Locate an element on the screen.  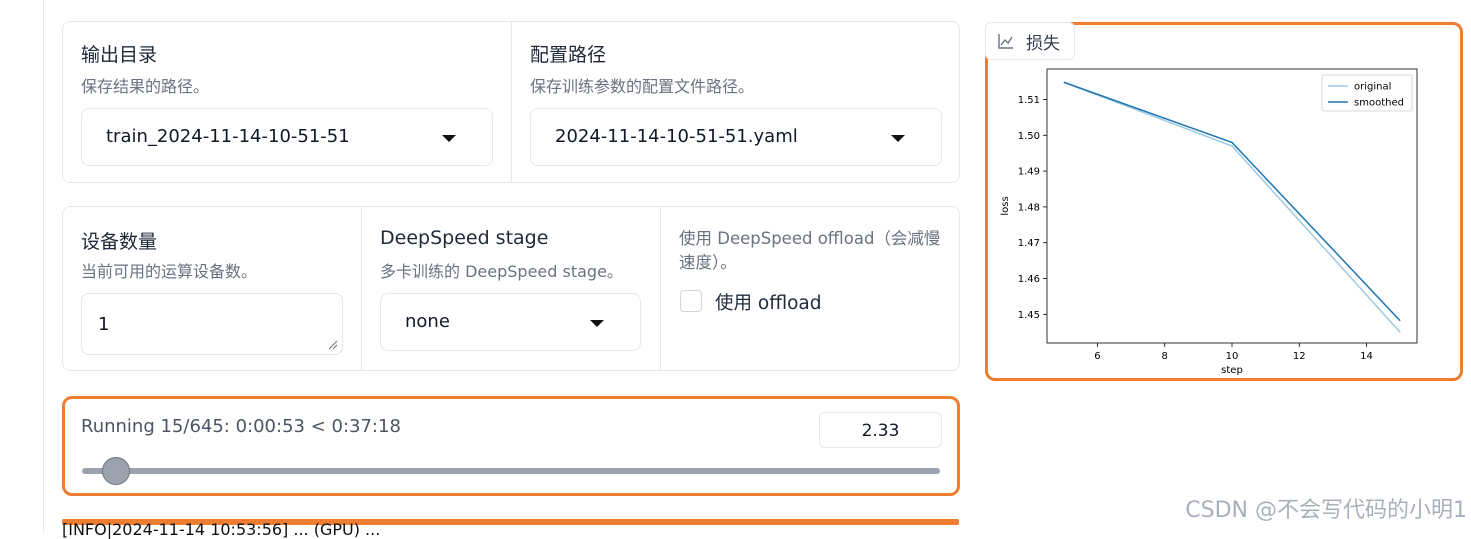
progress-thumb is located at coordinates (115, 471).